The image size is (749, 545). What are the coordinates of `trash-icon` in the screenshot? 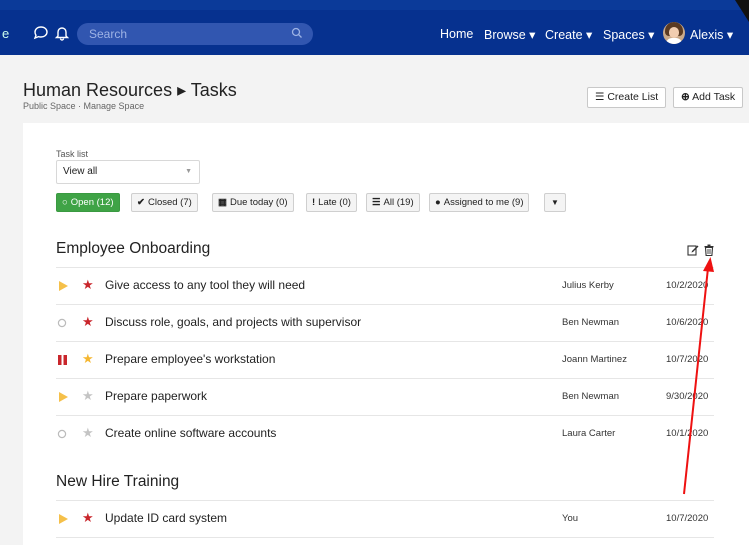 It's located at (709, 250).